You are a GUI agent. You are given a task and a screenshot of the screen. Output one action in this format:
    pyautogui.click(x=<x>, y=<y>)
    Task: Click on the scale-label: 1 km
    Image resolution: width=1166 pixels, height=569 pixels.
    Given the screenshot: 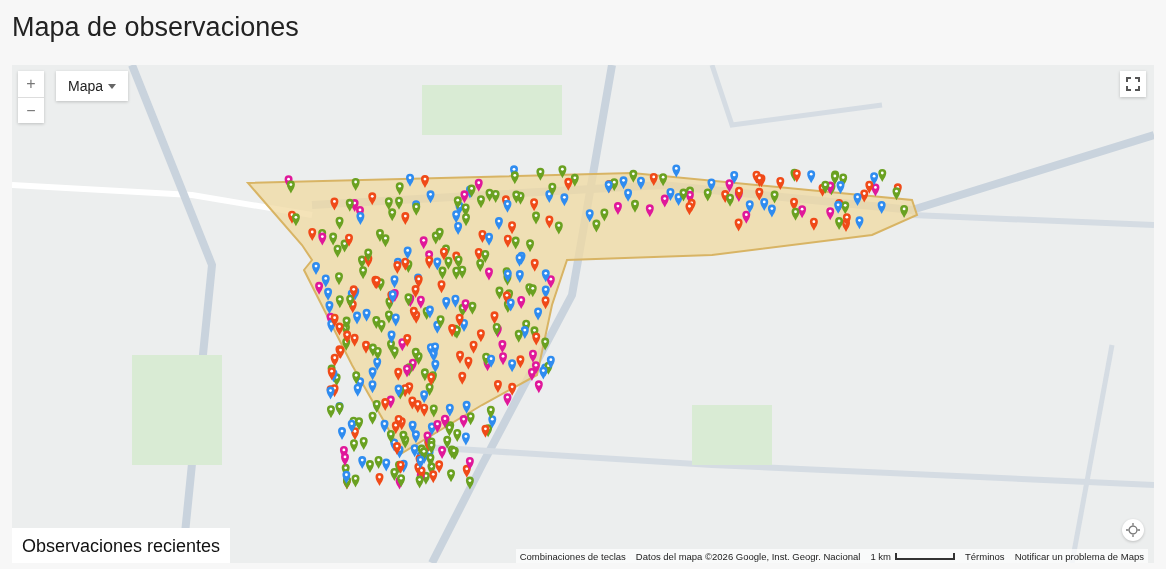 What is the action you would take?
    pyautogui.click(x=881, y=556)
    